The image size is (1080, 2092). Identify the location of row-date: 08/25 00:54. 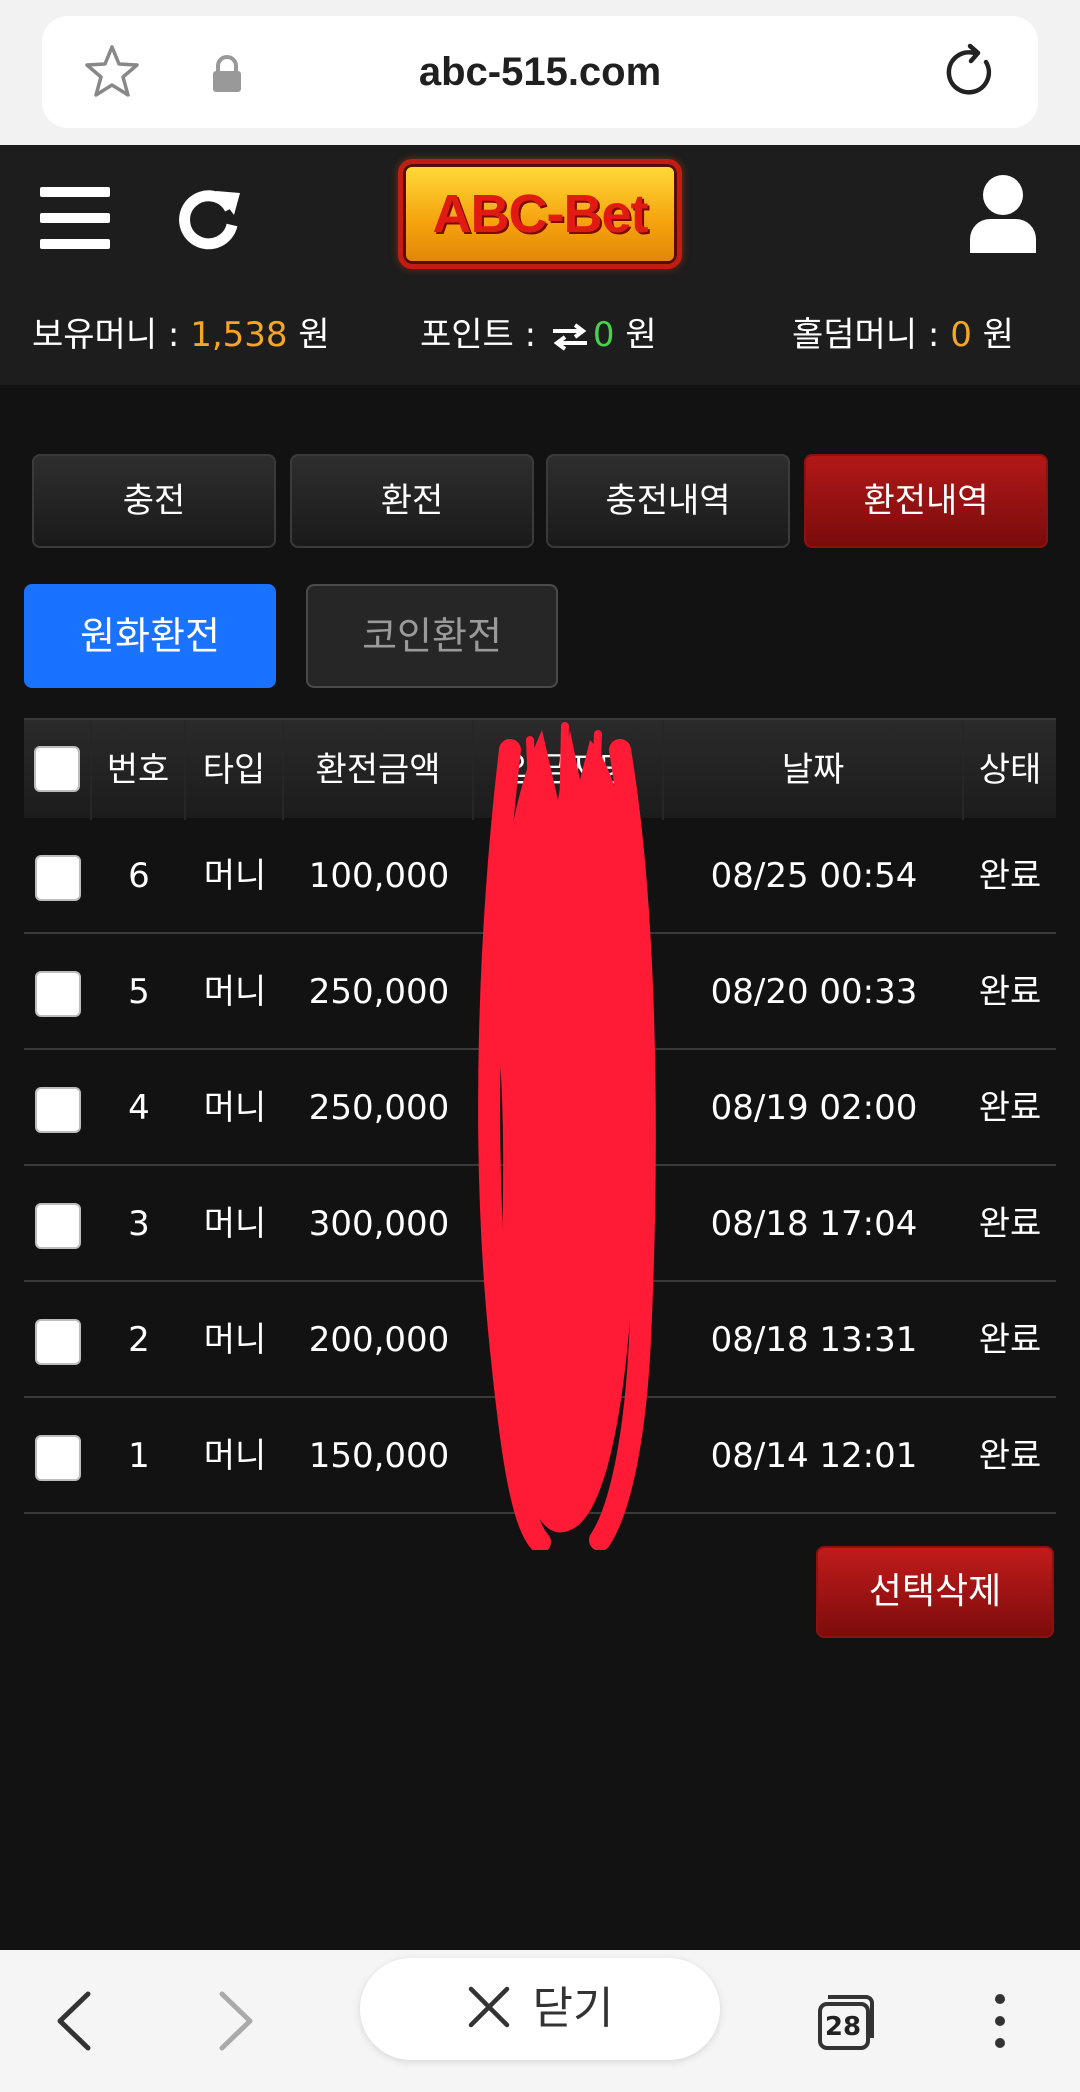
(814, 876).